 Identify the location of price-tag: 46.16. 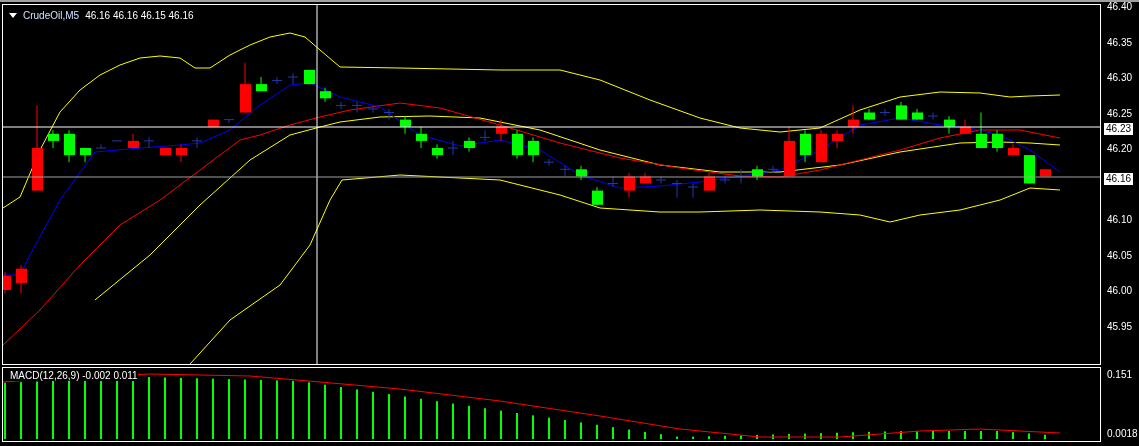
(1119, 179).